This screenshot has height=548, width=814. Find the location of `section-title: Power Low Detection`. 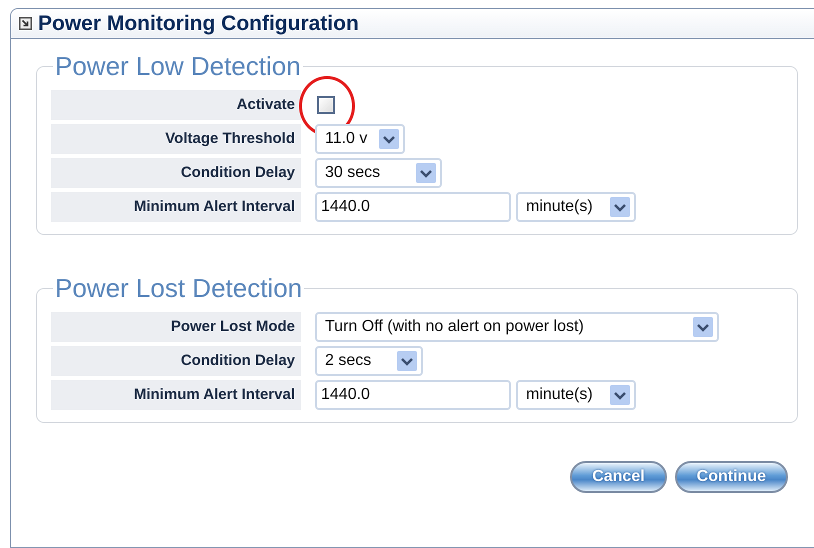

section-title: Power Low Detection is located at coordinates (178, 66).